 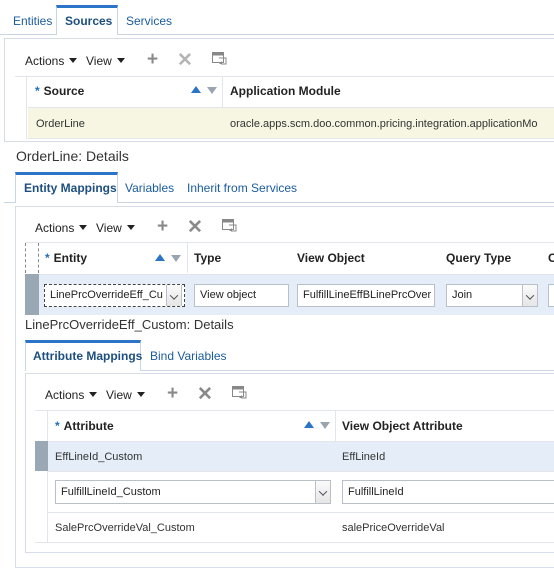 What do you see at coordinates (149, 21) in the screenshot?
I see `tab-services: Services` at bounding box center [149, 21].